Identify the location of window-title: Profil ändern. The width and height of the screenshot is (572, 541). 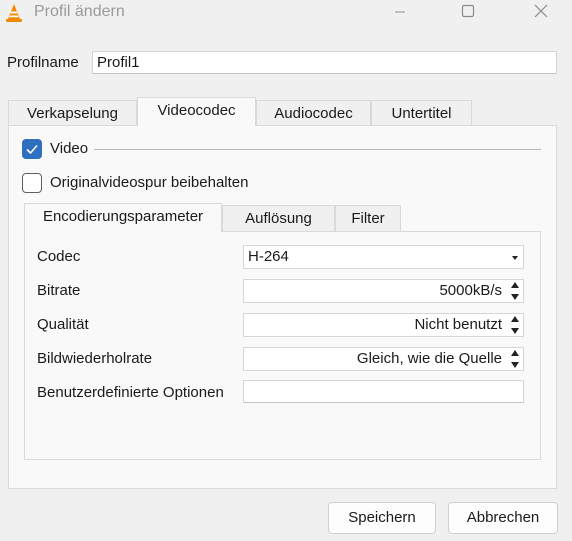
(79, 11).